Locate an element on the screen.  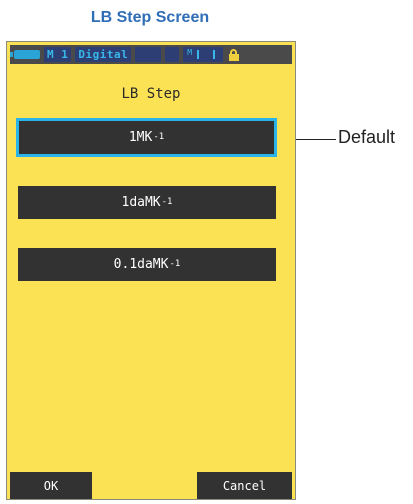
option-0-1damk: 0.1daMK -1 is located at coordinates (147, 264).